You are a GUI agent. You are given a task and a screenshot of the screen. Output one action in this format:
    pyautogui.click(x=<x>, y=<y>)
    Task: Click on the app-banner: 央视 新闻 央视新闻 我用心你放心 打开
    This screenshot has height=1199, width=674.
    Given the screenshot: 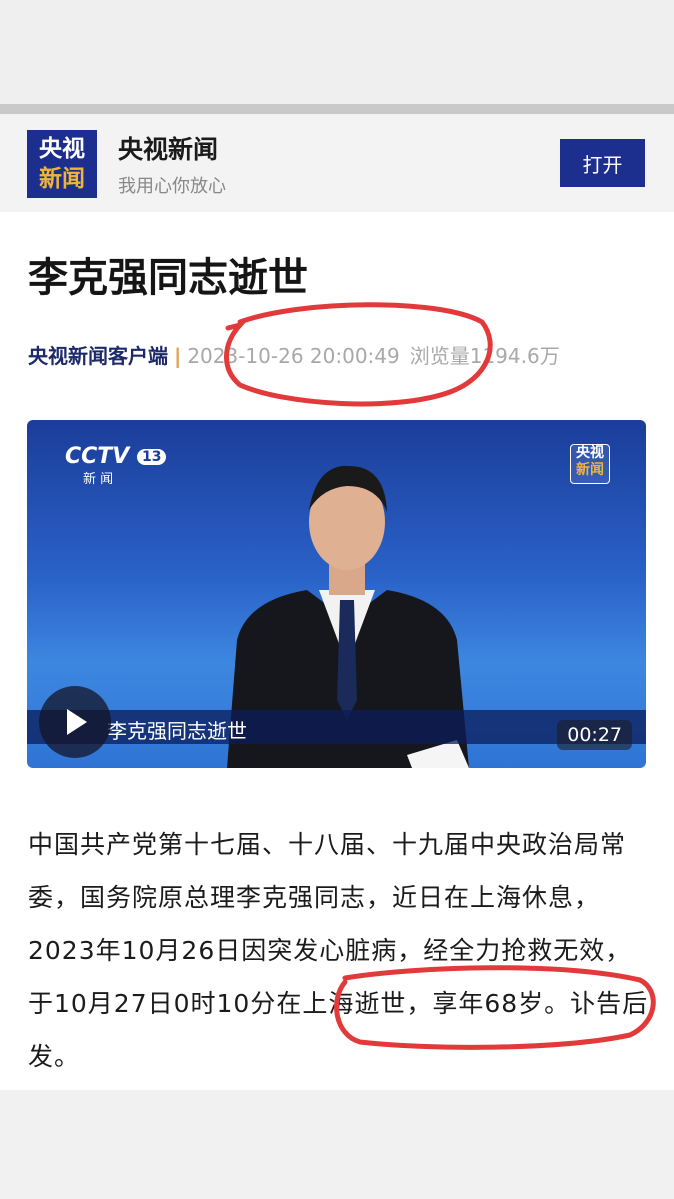 What is the action you would take?
    pyautogui.click(x=337, y=163)
    